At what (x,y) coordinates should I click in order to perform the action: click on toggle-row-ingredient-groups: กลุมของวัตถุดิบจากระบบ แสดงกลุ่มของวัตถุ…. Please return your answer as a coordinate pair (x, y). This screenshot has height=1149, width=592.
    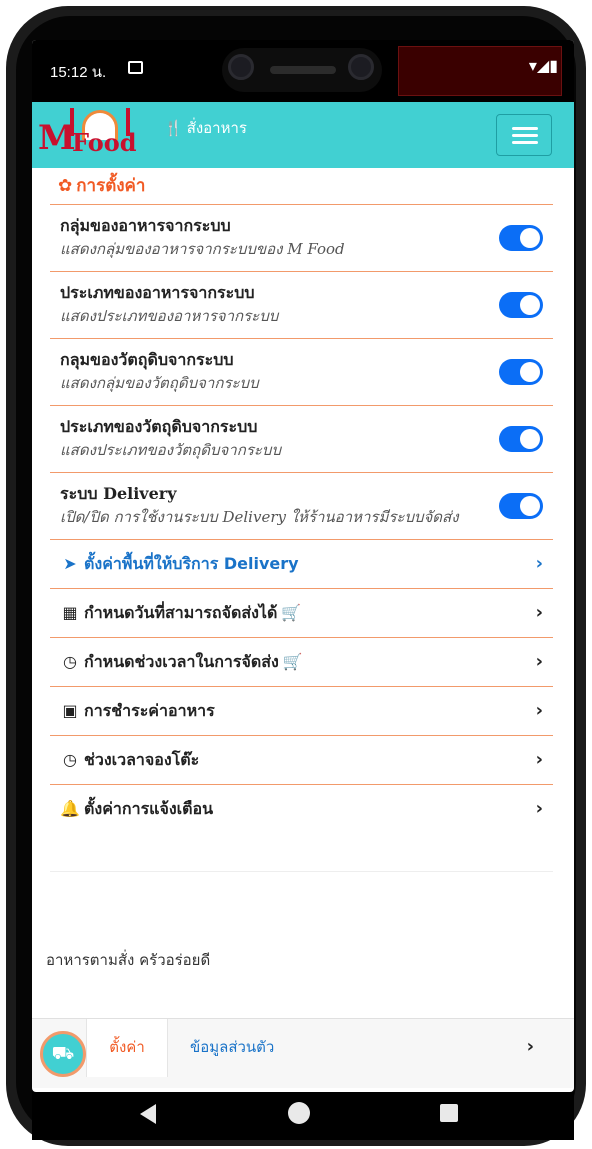
    Looking at the image, I should click on (301, 372).